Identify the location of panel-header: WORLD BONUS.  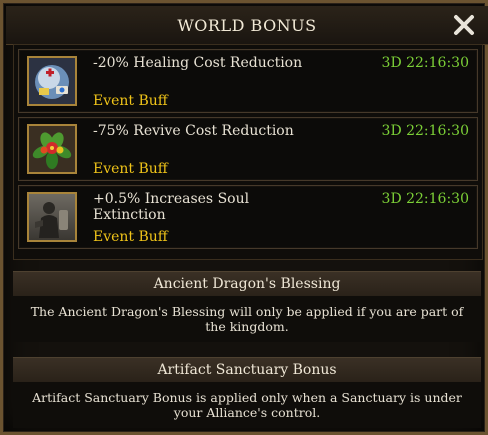
(247, 25).